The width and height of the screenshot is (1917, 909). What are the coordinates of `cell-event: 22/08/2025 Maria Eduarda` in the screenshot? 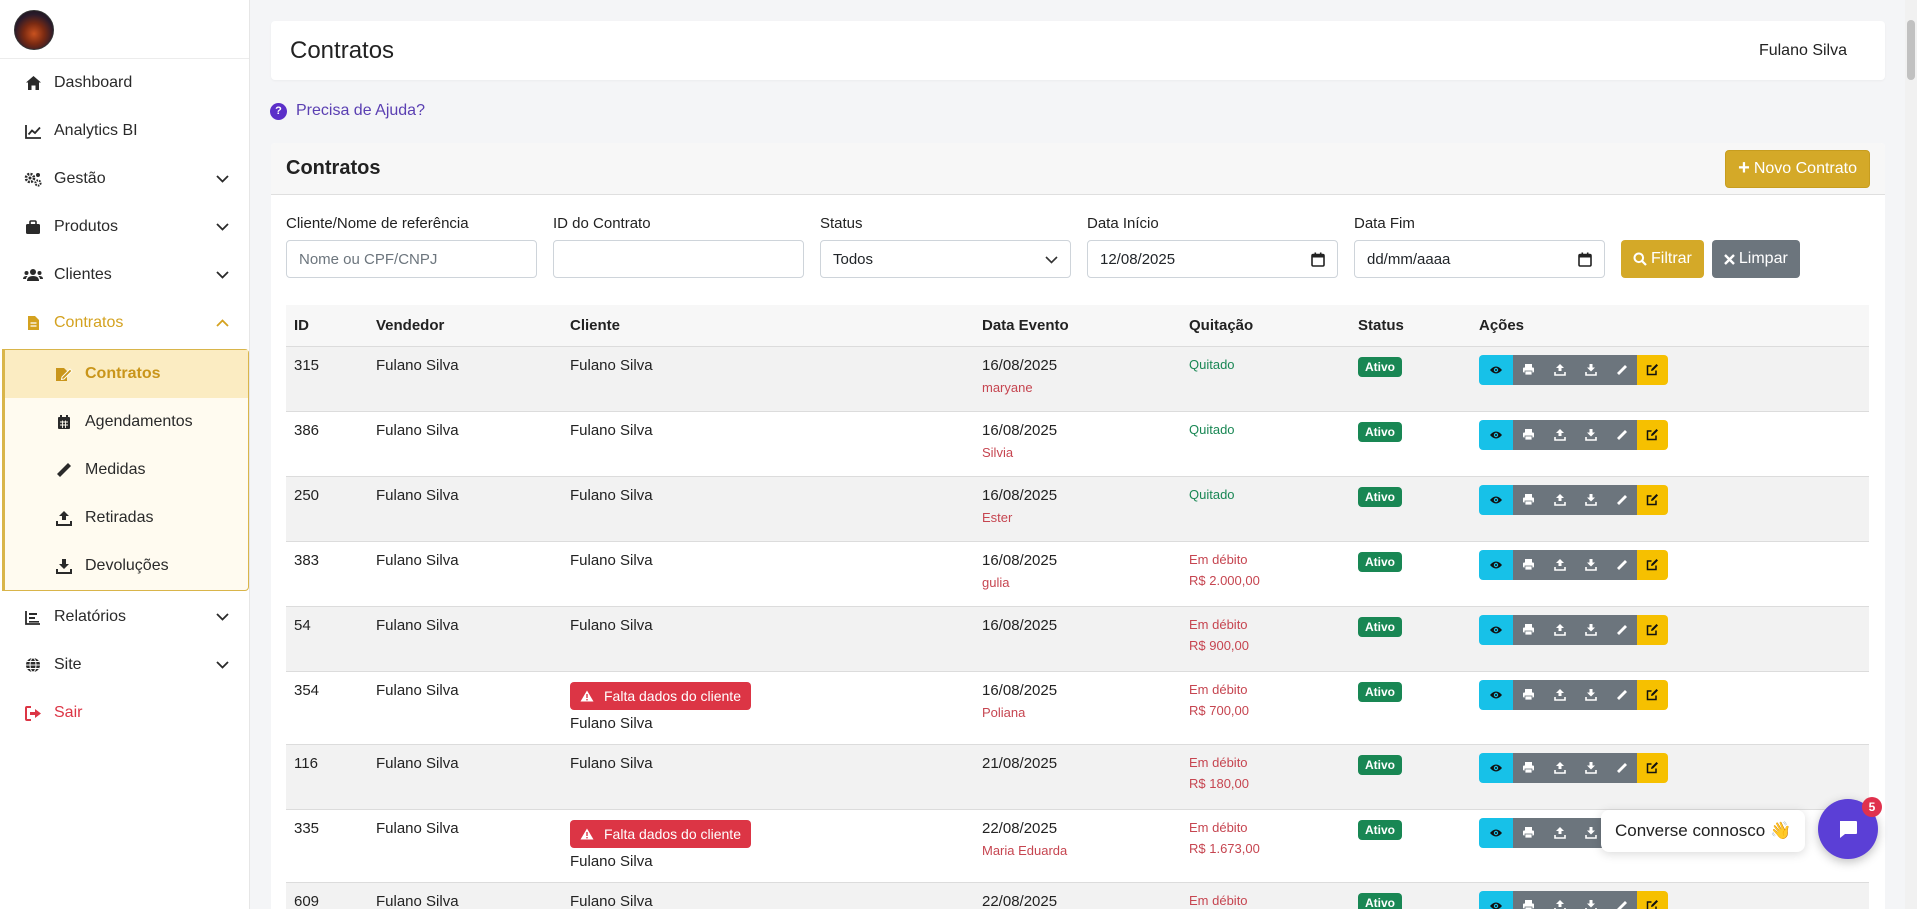 It's located at (1077, 846).